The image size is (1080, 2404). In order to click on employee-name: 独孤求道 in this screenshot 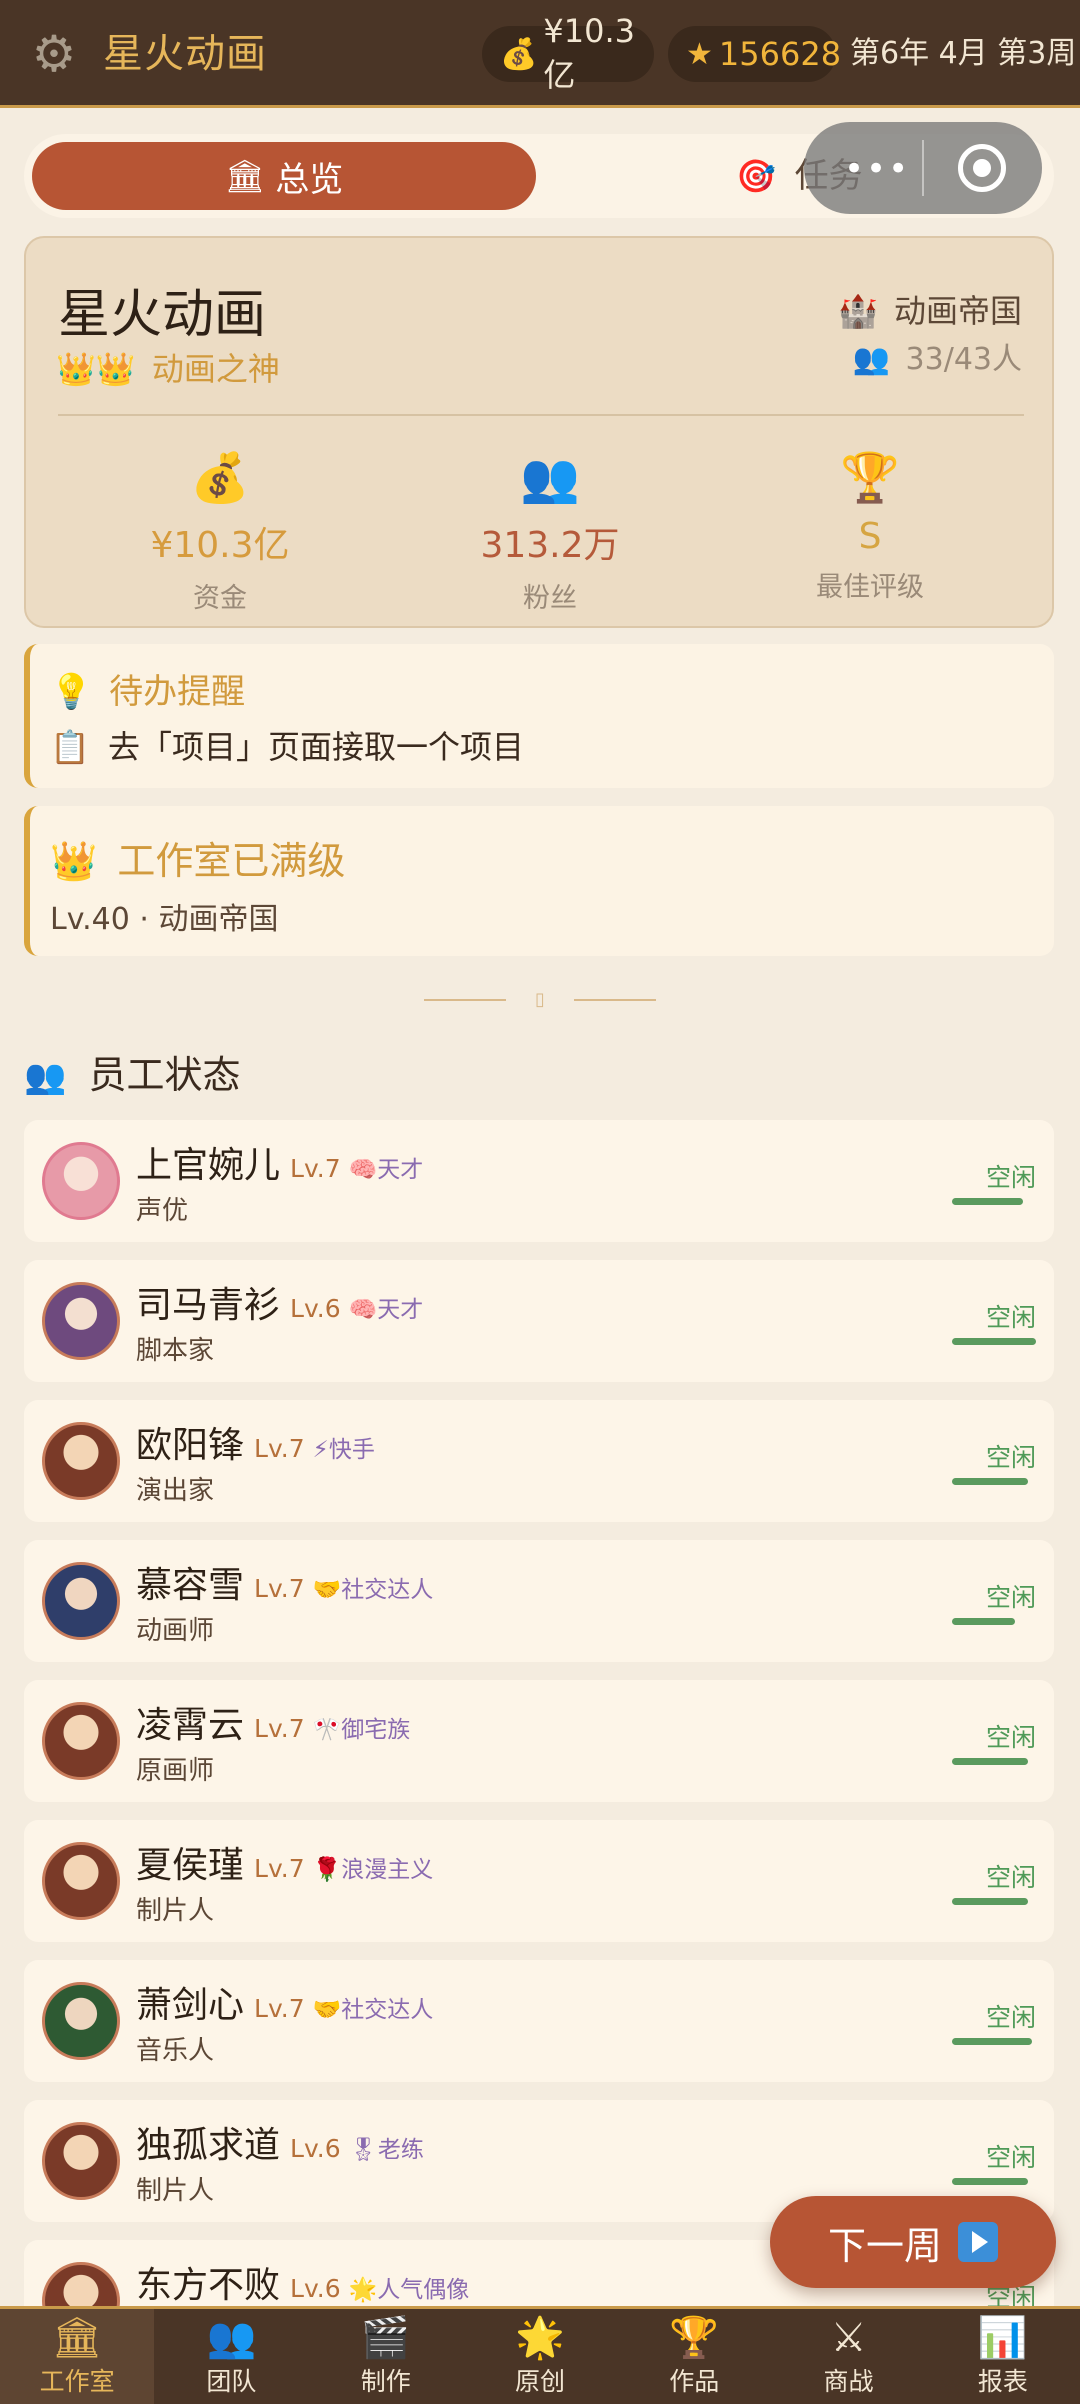, I will do `click(208, 2145)`.